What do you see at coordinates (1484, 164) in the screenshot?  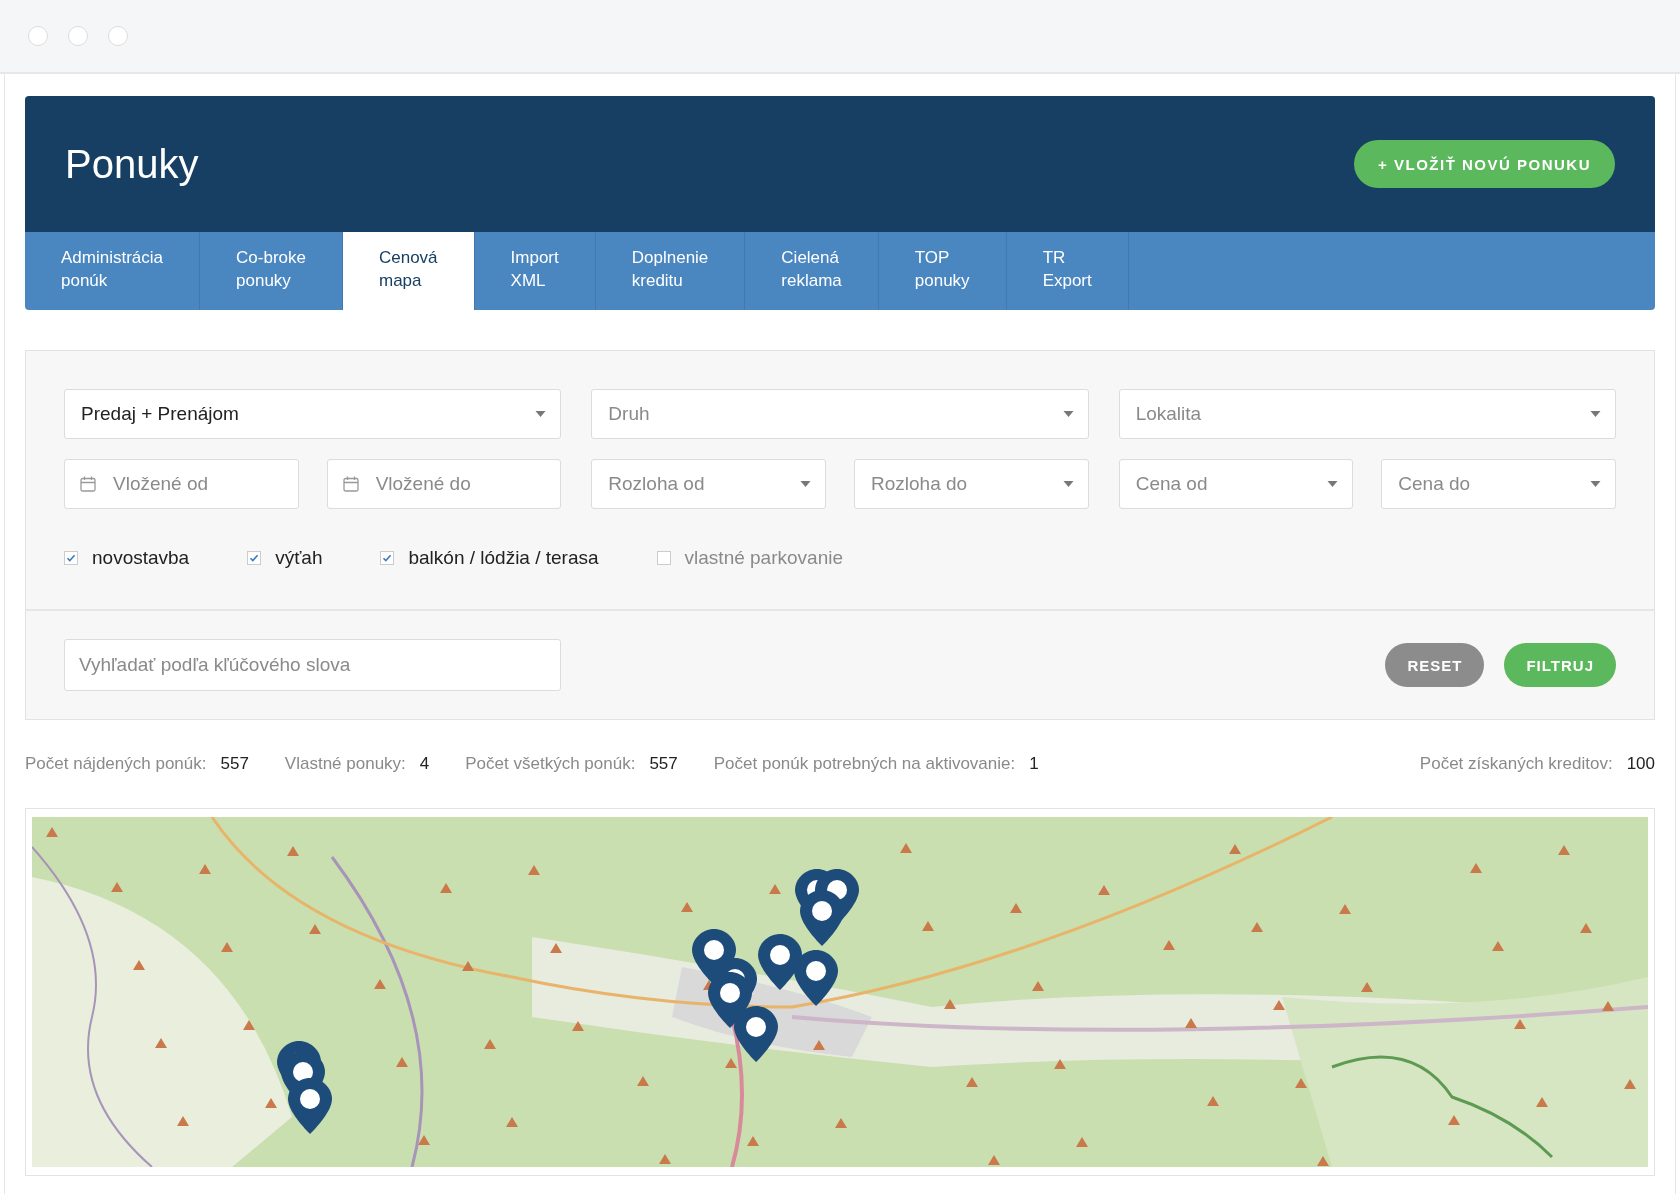 I see `add-offer-button: + VLOŽIŤ NOVÚ PONUKU` at bounding box center [1484, 164].